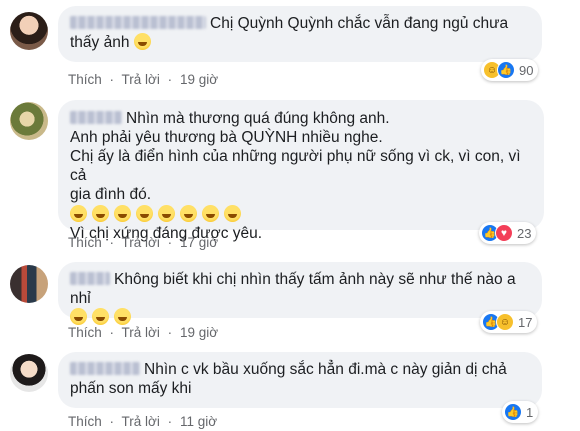 This screenshot has width=580, height=431. I want to click on reaction-count: 90, so click(526, 70).